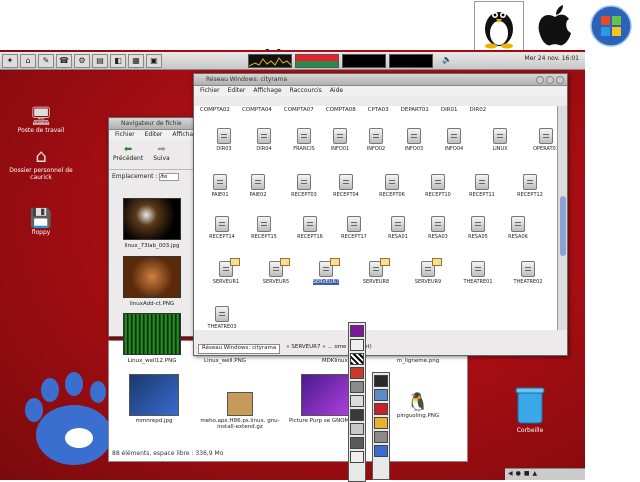 The height and width of the screenshot is (482, 640). Describe the element at coordinates (215, 110) in the screenshot. I see `share-label: COMPTA02` at that location.